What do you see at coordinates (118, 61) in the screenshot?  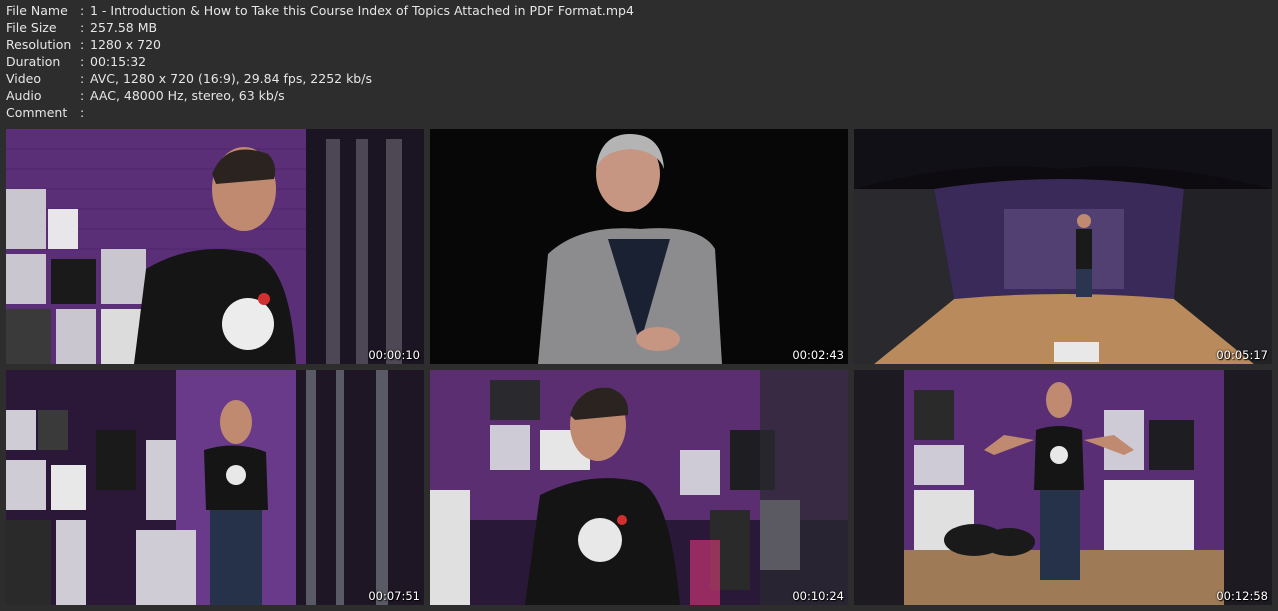 I see `info-value-duration: 00:15:32` at bounding box center [118, 61].